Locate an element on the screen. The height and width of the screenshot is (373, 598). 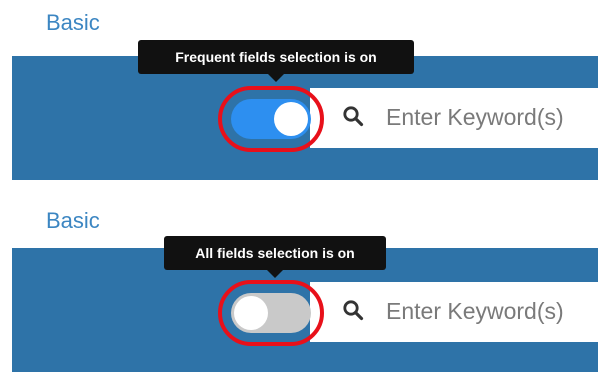
toggle-tooltip: All fields selection is on is located at coordinates (275, 257).